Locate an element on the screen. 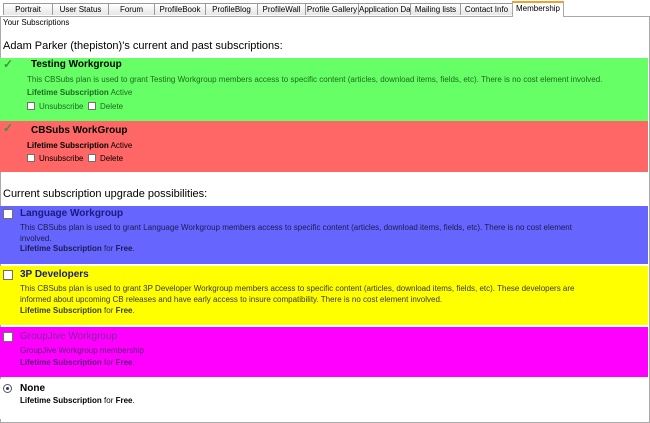  subscription-title: Testing Workgroup is located at coordinates (76, 64).